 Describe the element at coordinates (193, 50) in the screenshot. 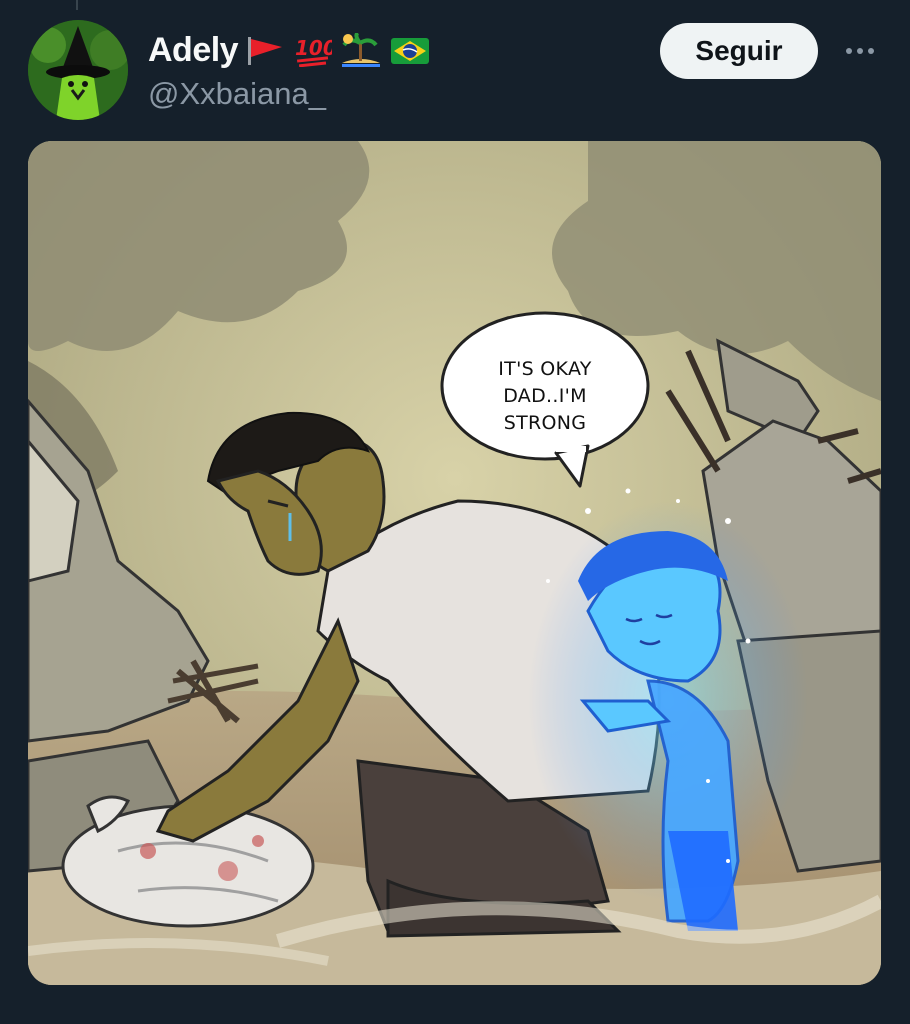

I see `author-display-name: Adely` at that location.